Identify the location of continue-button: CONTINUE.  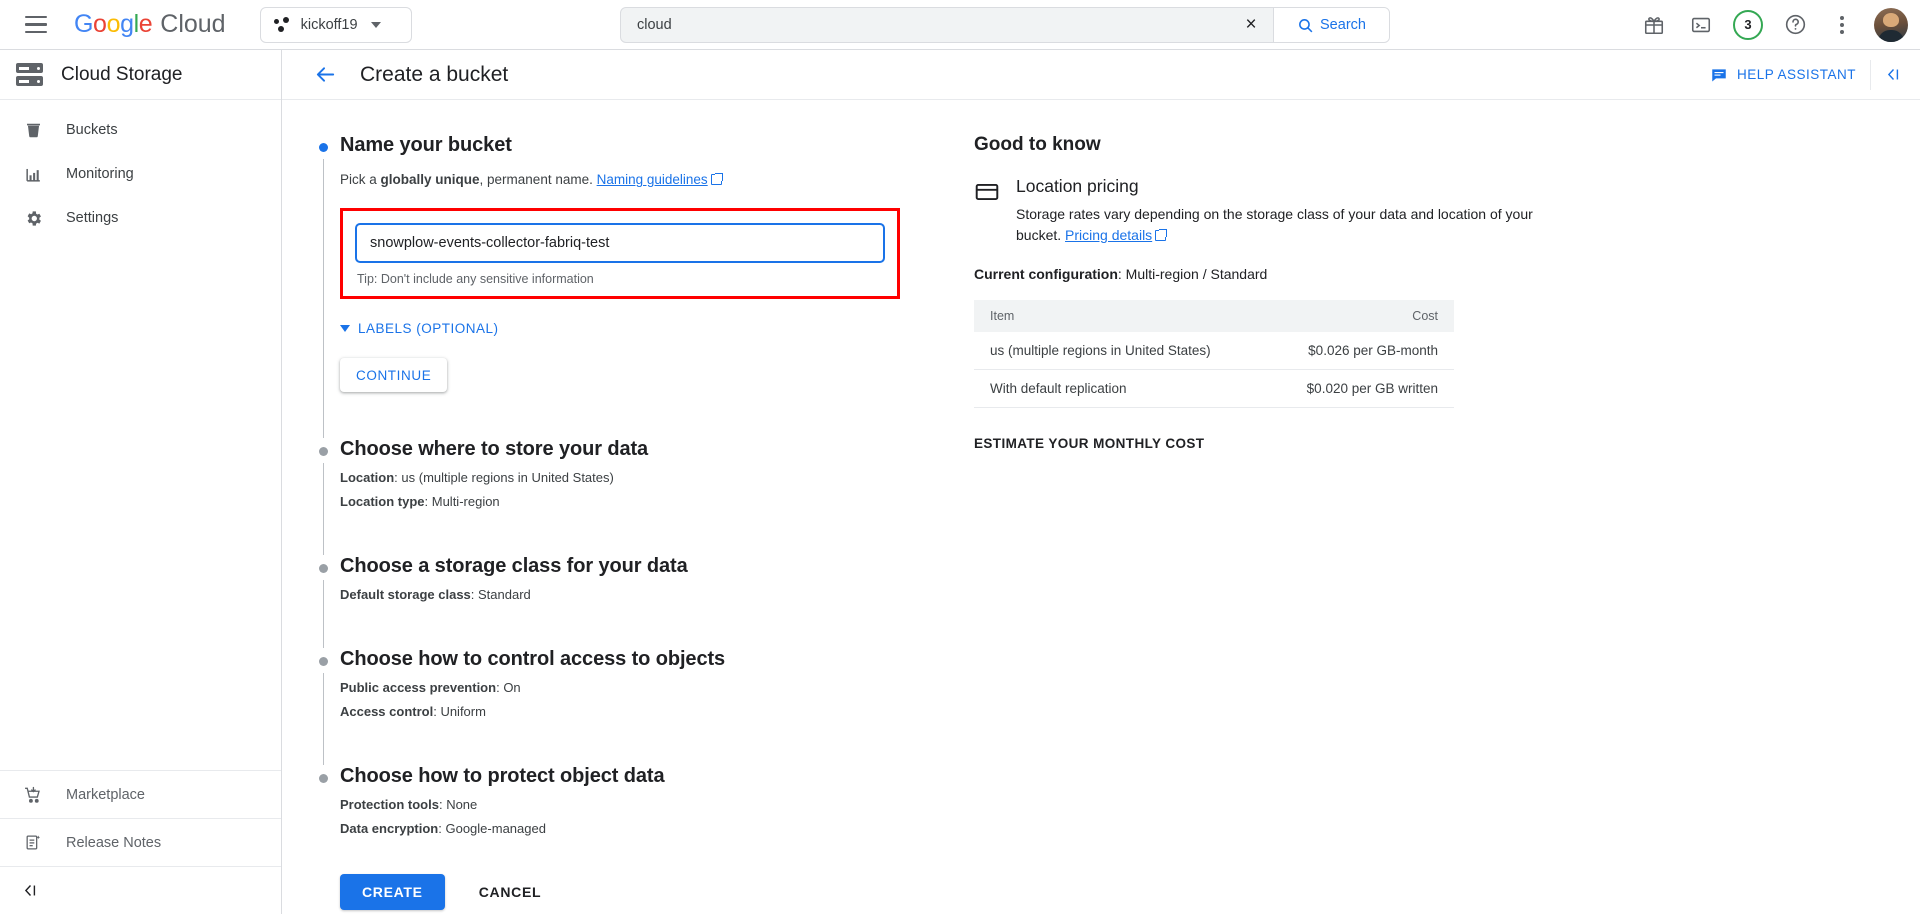
(394, 375).